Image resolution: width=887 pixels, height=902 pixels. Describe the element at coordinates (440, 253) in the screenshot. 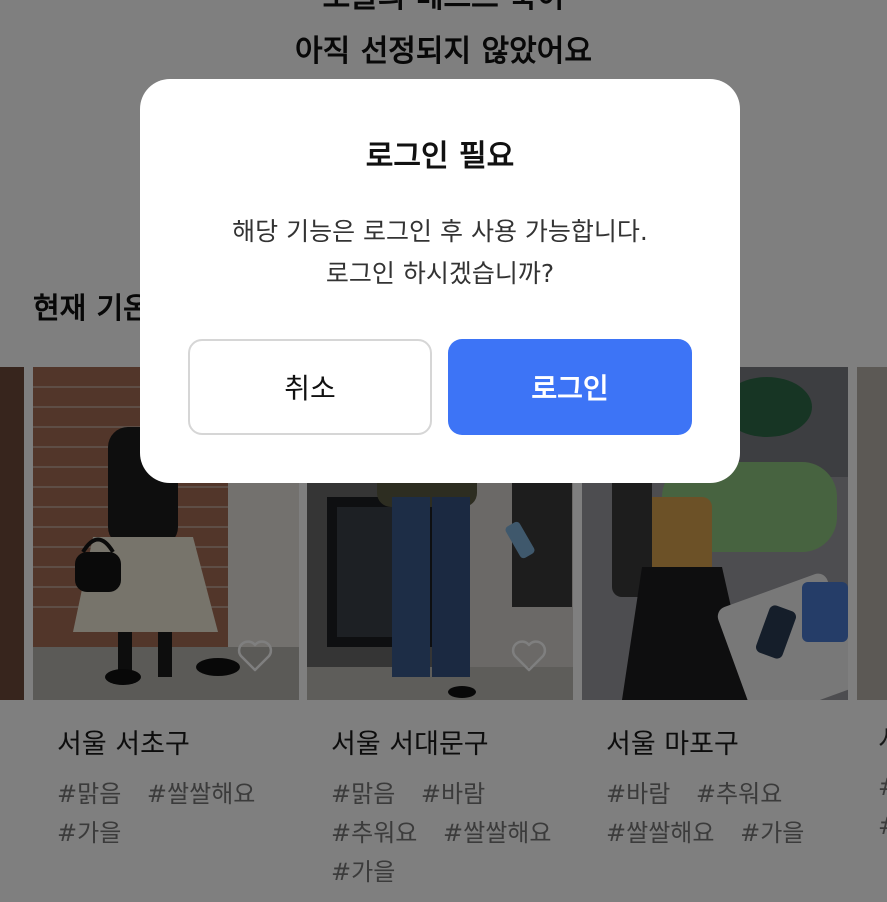

I see `dialog-message: 해당 기능은 로그인 후 사용 가능합니다. 로그인 하시겠습니까?` at that location.